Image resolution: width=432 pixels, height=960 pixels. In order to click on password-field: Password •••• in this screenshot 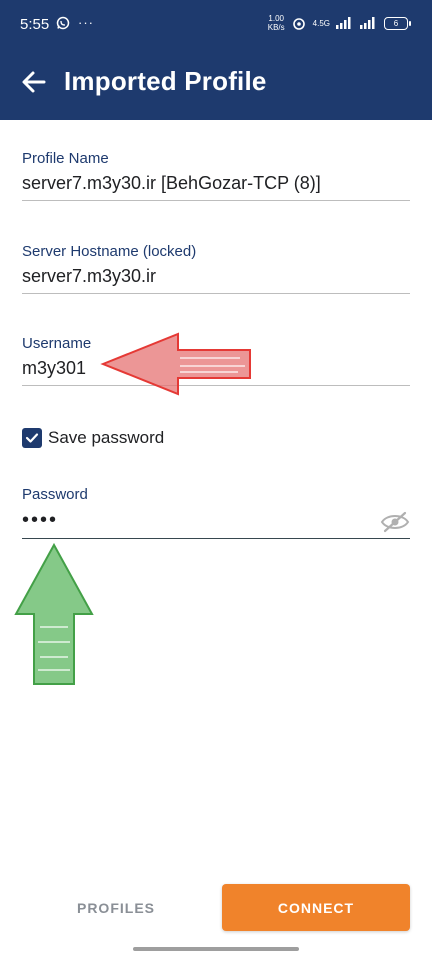, I will do `click(216, 512)`.